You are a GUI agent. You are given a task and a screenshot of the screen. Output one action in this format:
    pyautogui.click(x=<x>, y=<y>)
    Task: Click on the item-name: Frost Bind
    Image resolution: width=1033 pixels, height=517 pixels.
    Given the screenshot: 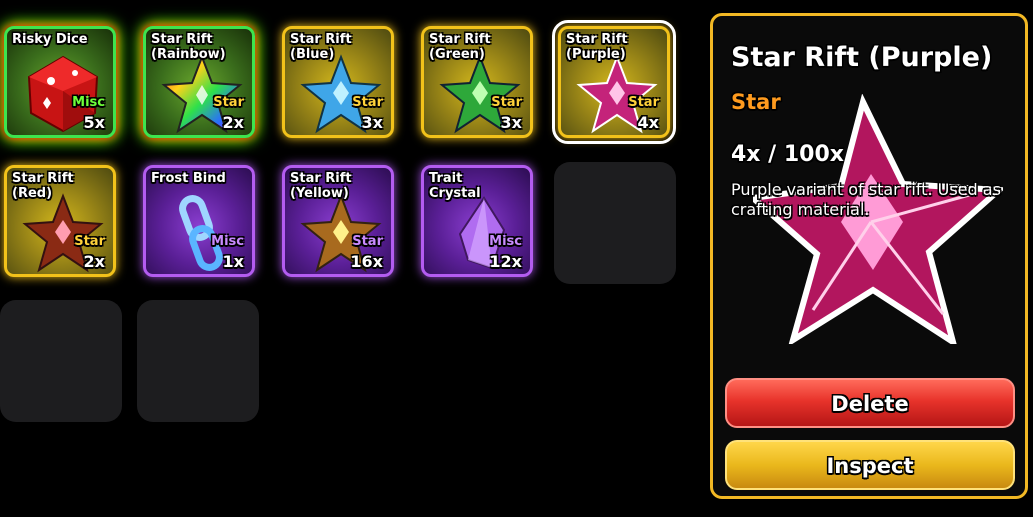 What is the action you would take?
    pyautogui.click(x=188, y=178)
    